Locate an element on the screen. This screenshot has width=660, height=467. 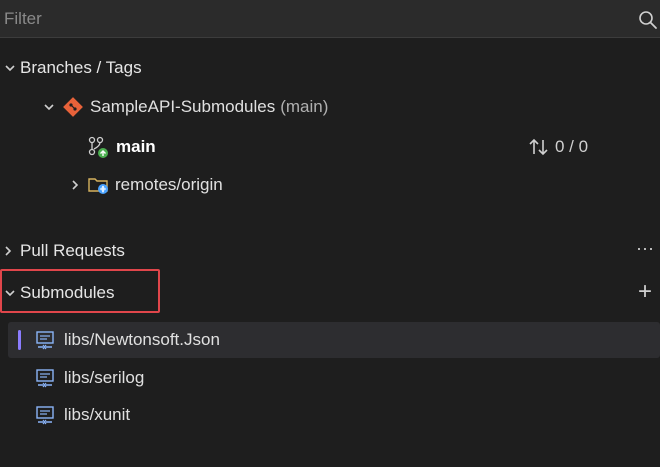
sync-arrows-icon is located at coordinates (538, 147).